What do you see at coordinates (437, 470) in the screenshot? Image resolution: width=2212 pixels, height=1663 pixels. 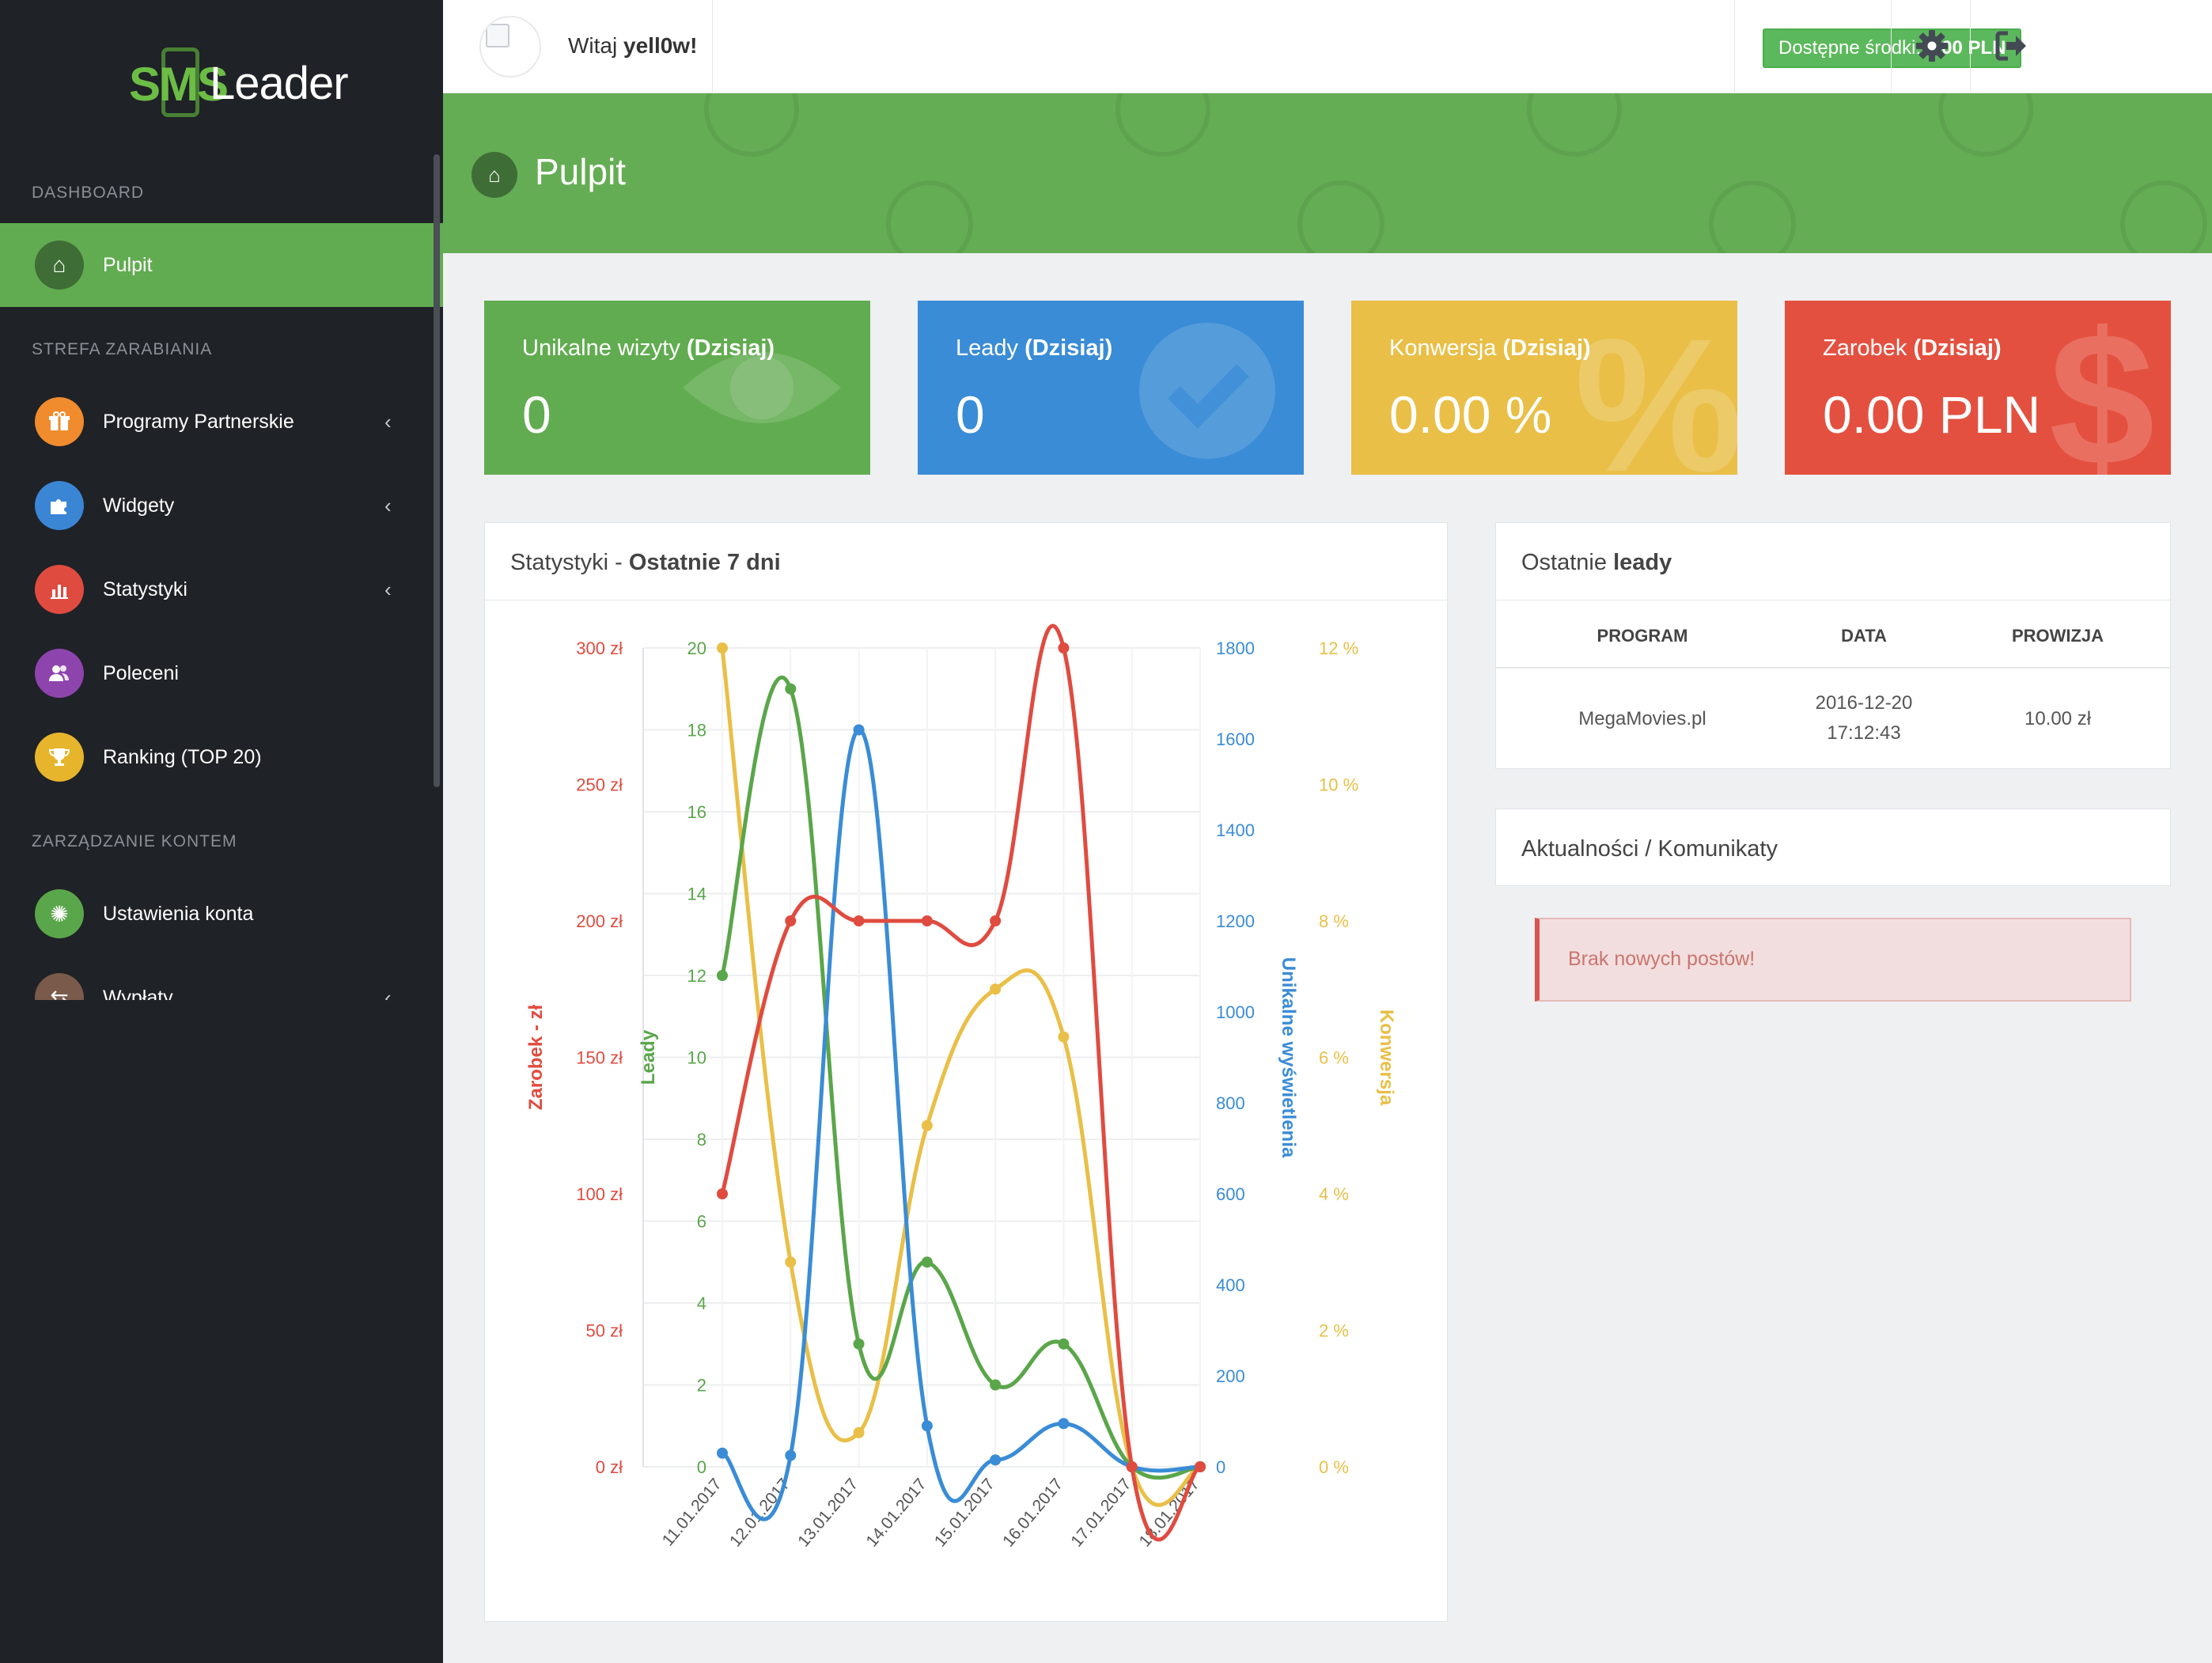 I see `sidebar-scrollbar` at bounding box center [437, 470].